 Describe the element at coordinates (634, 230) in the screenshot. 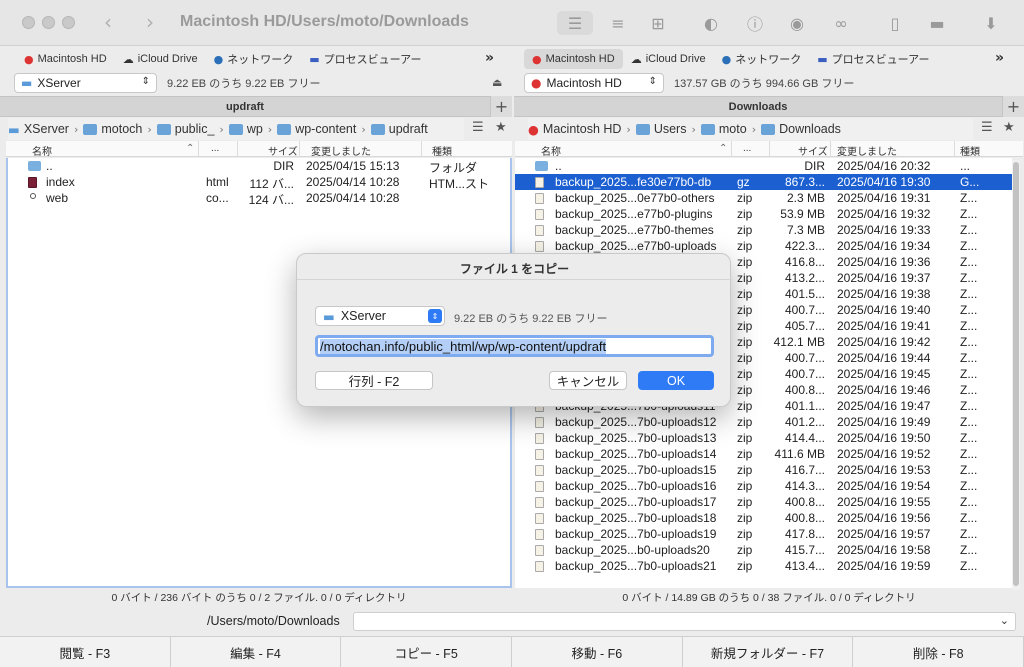

I see `file-name: backup_2025...e77b0-themes` at that location.